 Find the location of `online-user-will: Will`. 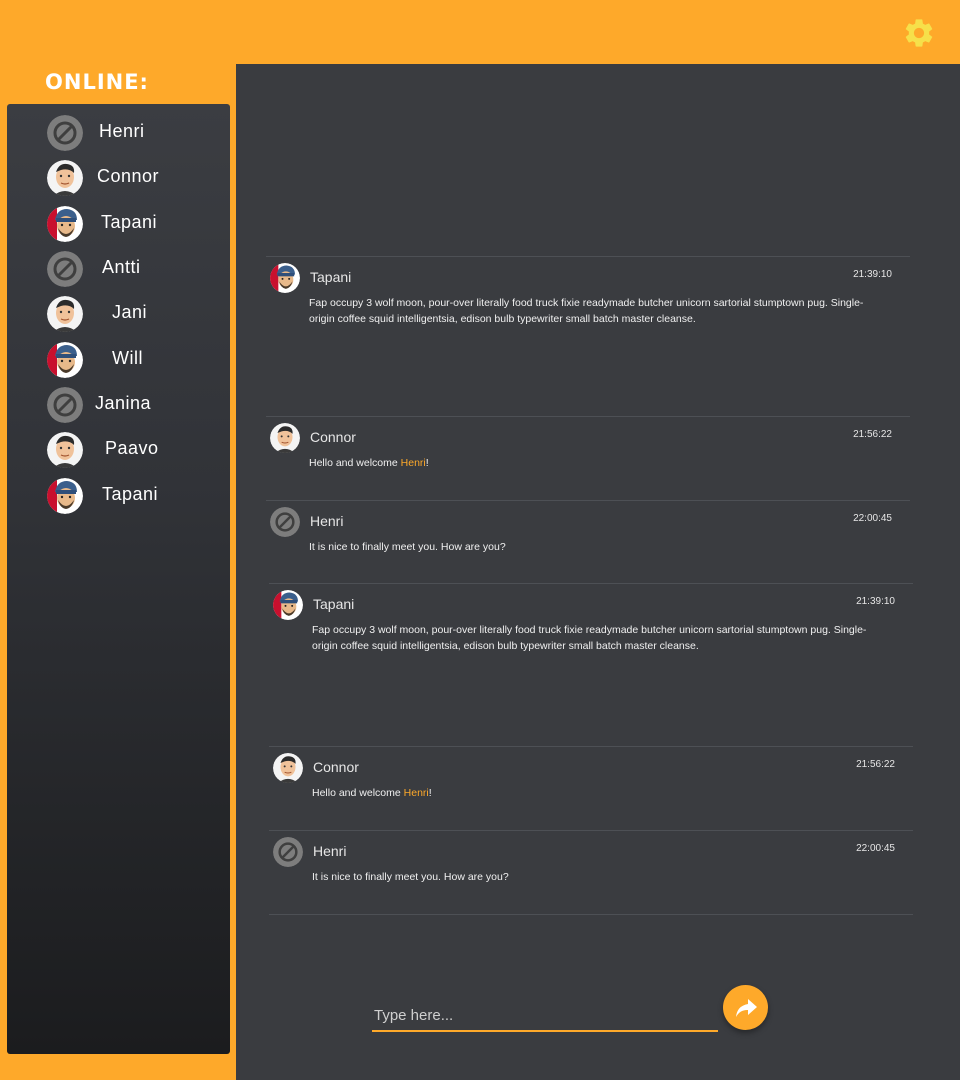

online-user-will: Will is located at coordinates (137, 360).